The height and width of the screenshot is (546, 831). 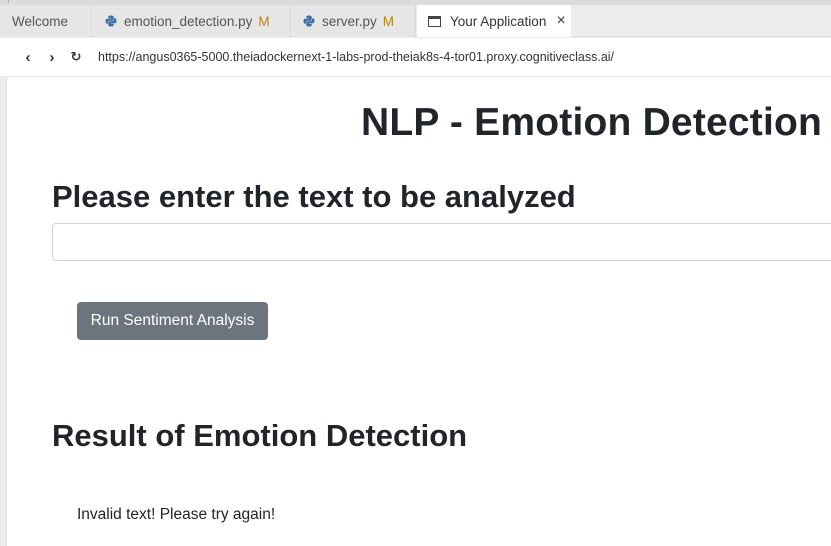 I want to click on tab-label: Your Application, so click(x=498, y=21).